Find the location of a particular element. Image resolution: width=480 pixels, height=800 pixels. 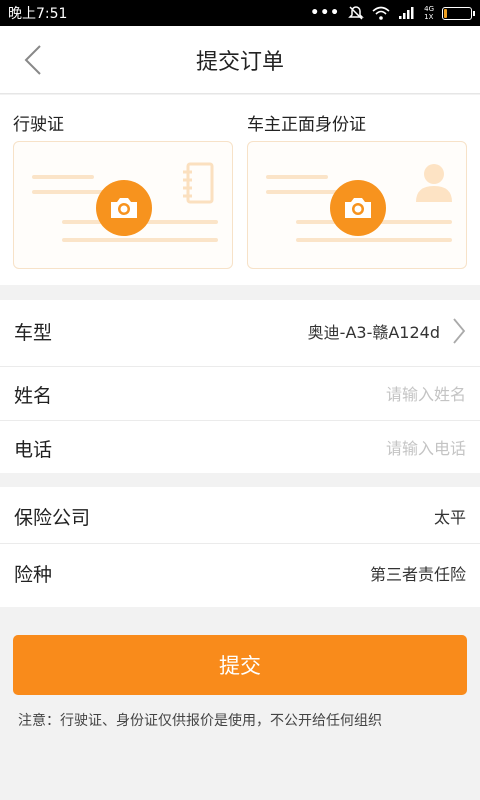

name-row: 姓名 is located at coordinates (240, 394).